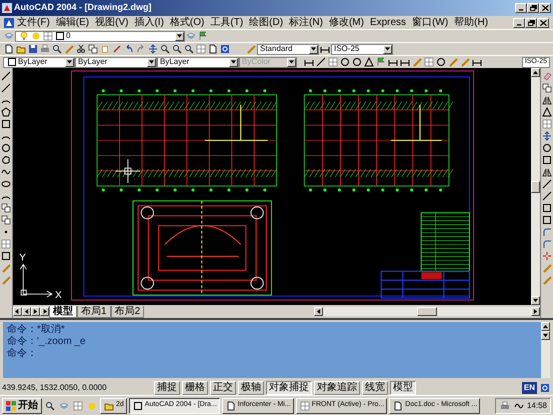  I want to click on start-button: 开始, so click(22, 406).